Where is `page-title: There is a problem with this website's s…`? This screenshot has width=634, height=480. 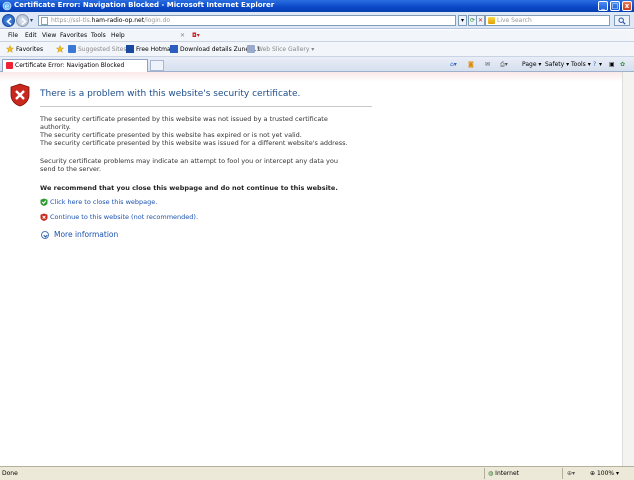
page-title: There is a problem with this website's s… is located at coordinates (170, 94).